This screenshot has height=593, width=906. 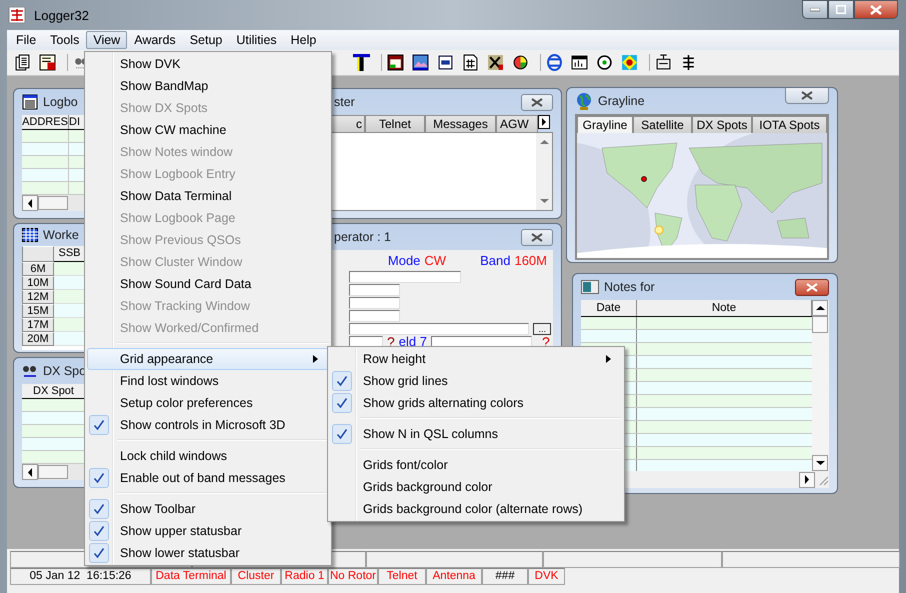 What do you see at coordinates (70, 254) in the screenshot?
I see `column-header: SSB` at bounding box center [70, 254].